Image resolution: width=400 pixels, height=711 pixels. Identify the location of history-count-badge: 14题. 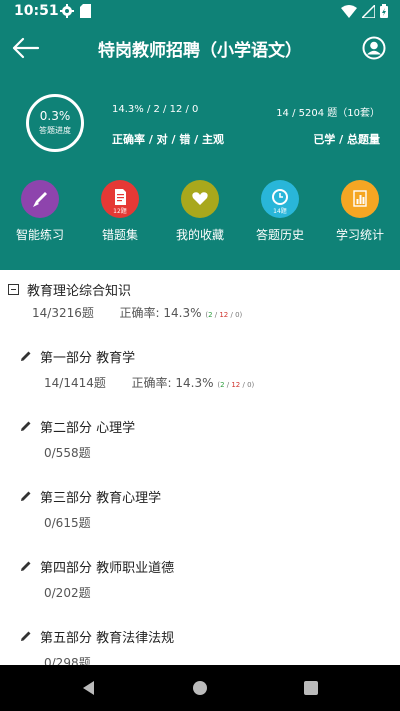
(280, 211).